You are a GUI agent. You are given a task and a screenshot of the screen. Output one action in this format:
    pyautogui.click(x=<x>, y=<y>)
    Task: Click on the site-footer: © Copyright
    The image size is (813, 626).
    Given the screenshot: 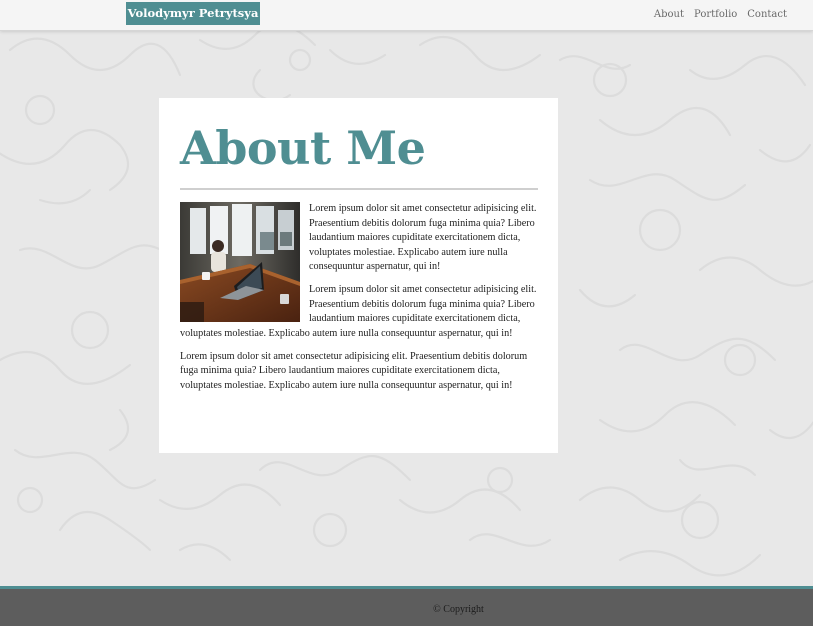 What is the action you would take?
    pyautogui.click(x=406, y=606)
    